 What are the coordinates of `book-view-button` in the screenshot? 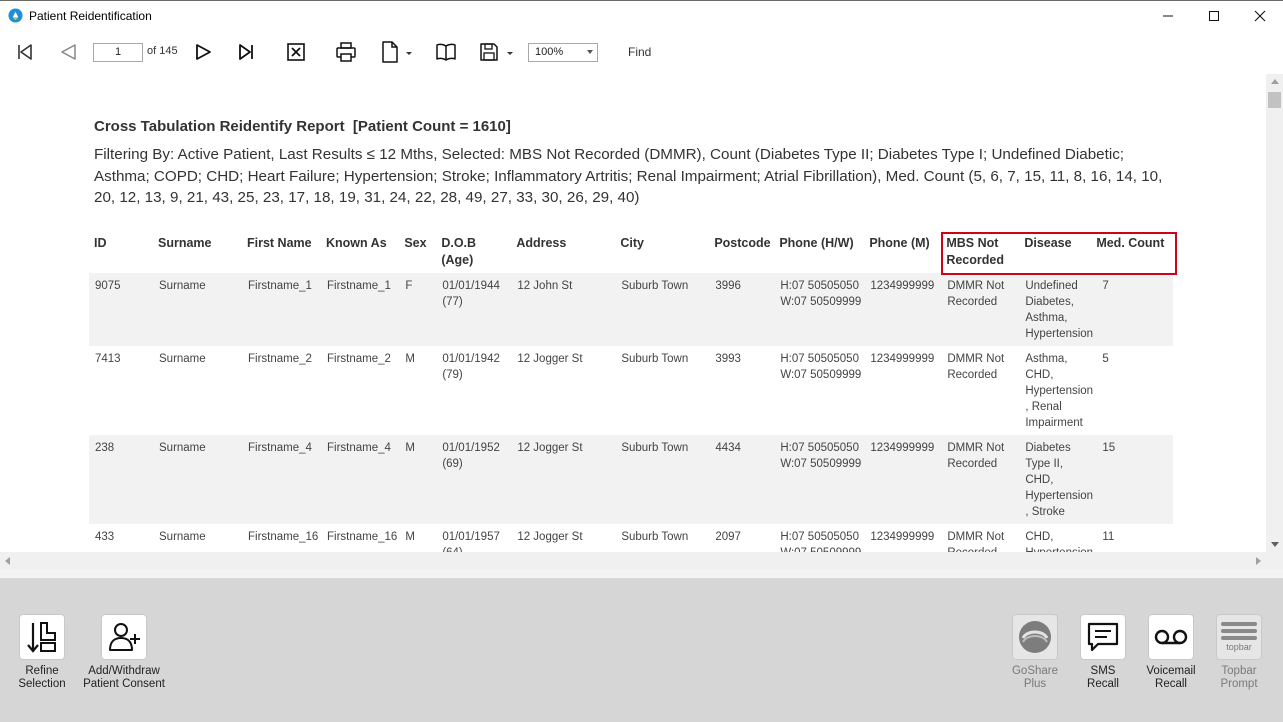 It's located at (446, 52).